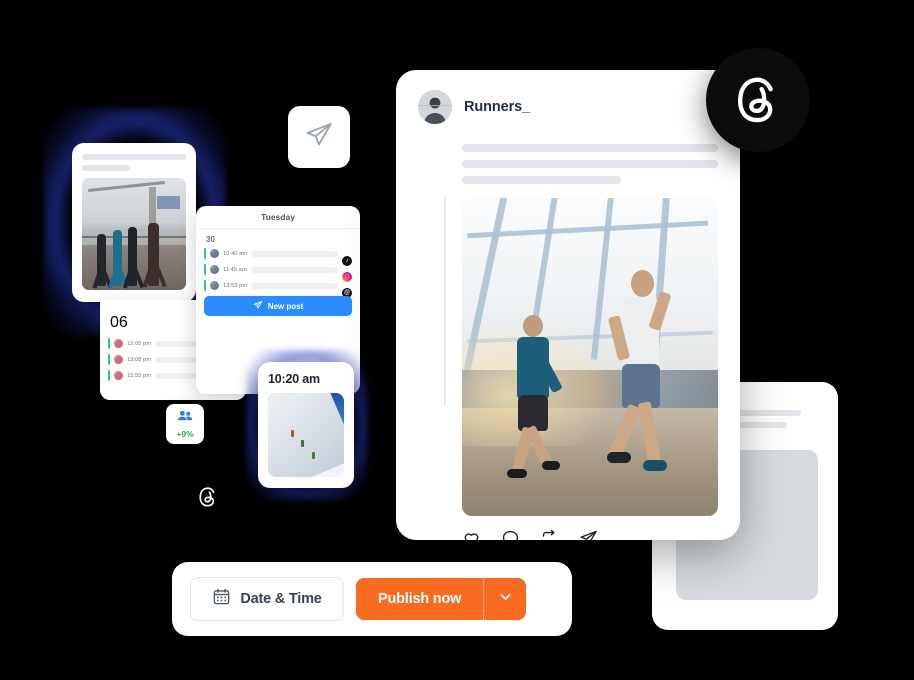 The height and width of the screenshot is (680, 914). What do you see at coordinates (235, 269) in the screenshot?
I see `entry-time: 11:45 am` at bounding box center [235, 269].